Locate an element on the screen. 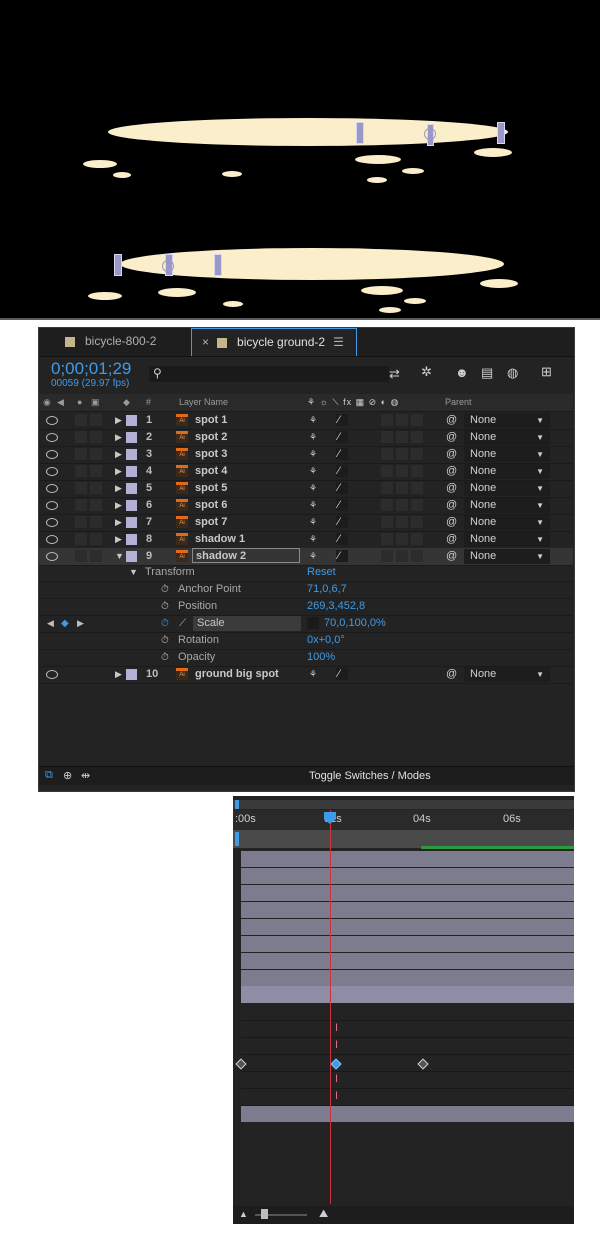  zoom-slider-thumb is located at coordinates (264, 1214).